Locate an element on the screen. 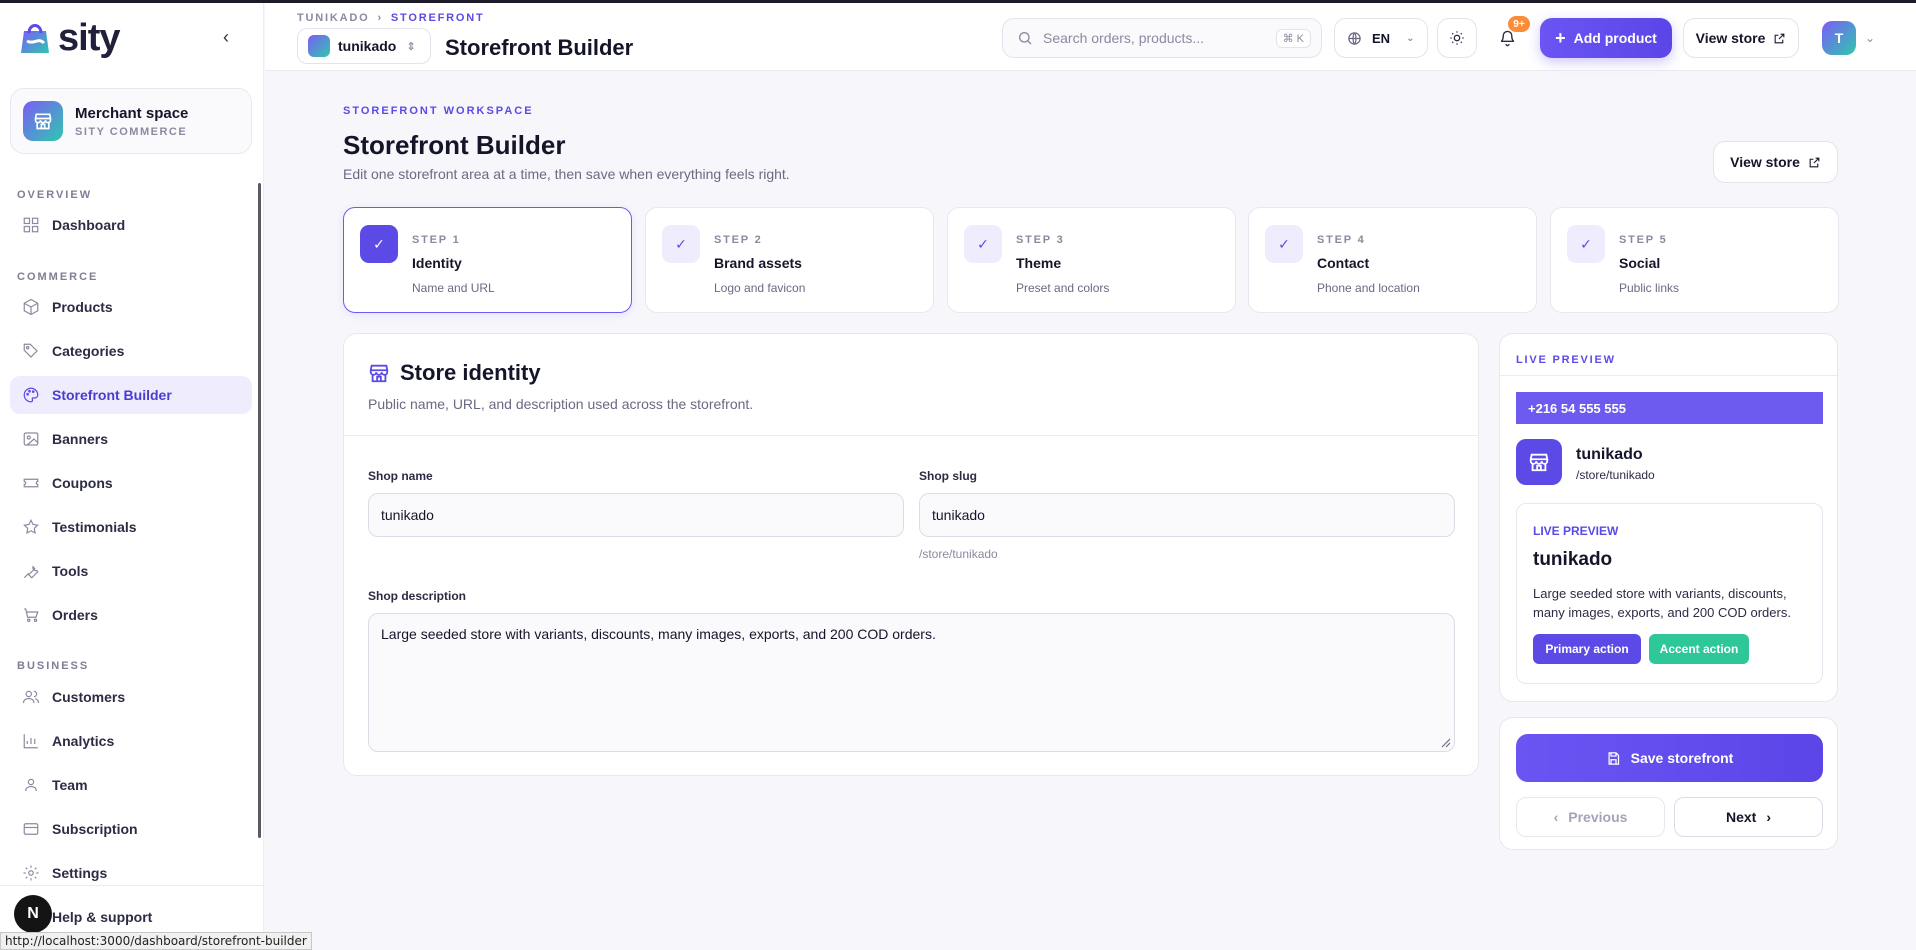 The width and height of the screenshot is (1916, 950). gear-icon is located at coordinates (31, 873).